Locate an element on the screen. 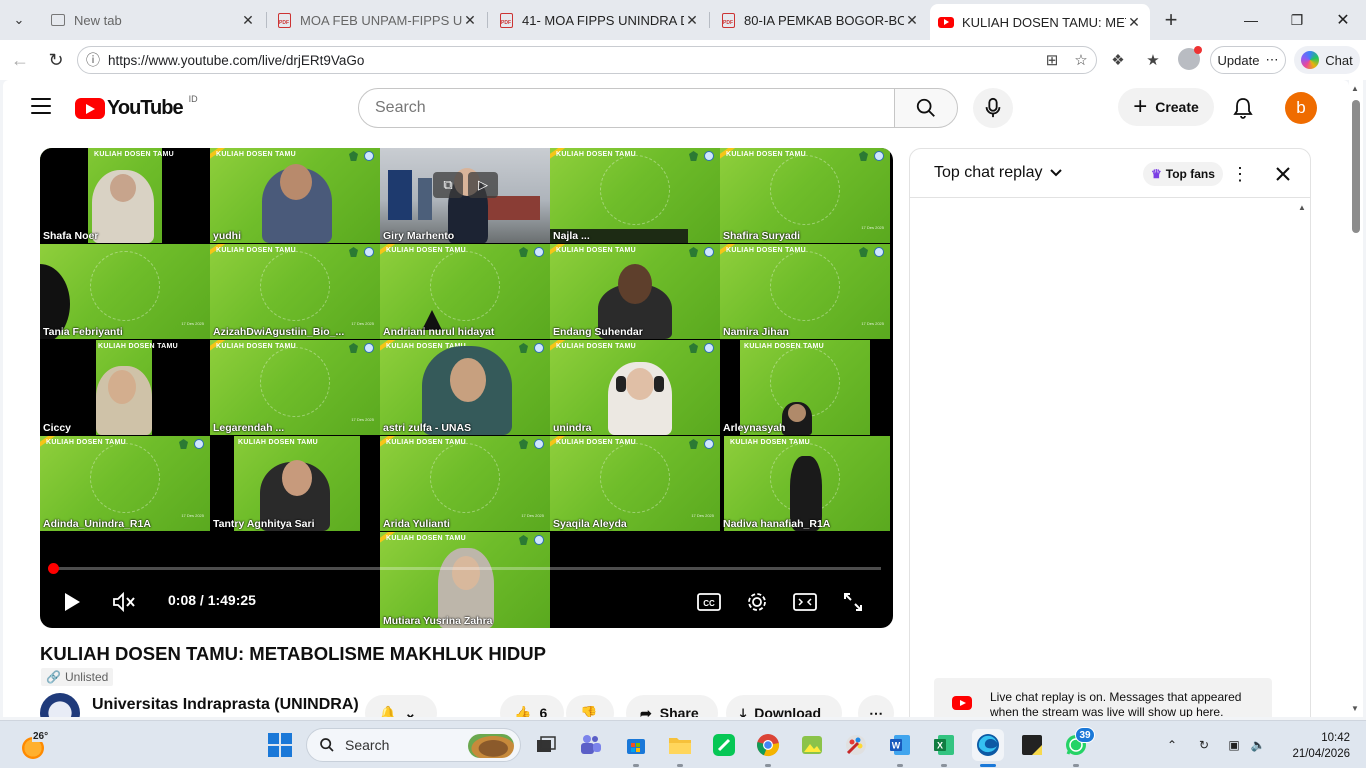  participant-name: Ciccy is located at coordinates (57, 428).